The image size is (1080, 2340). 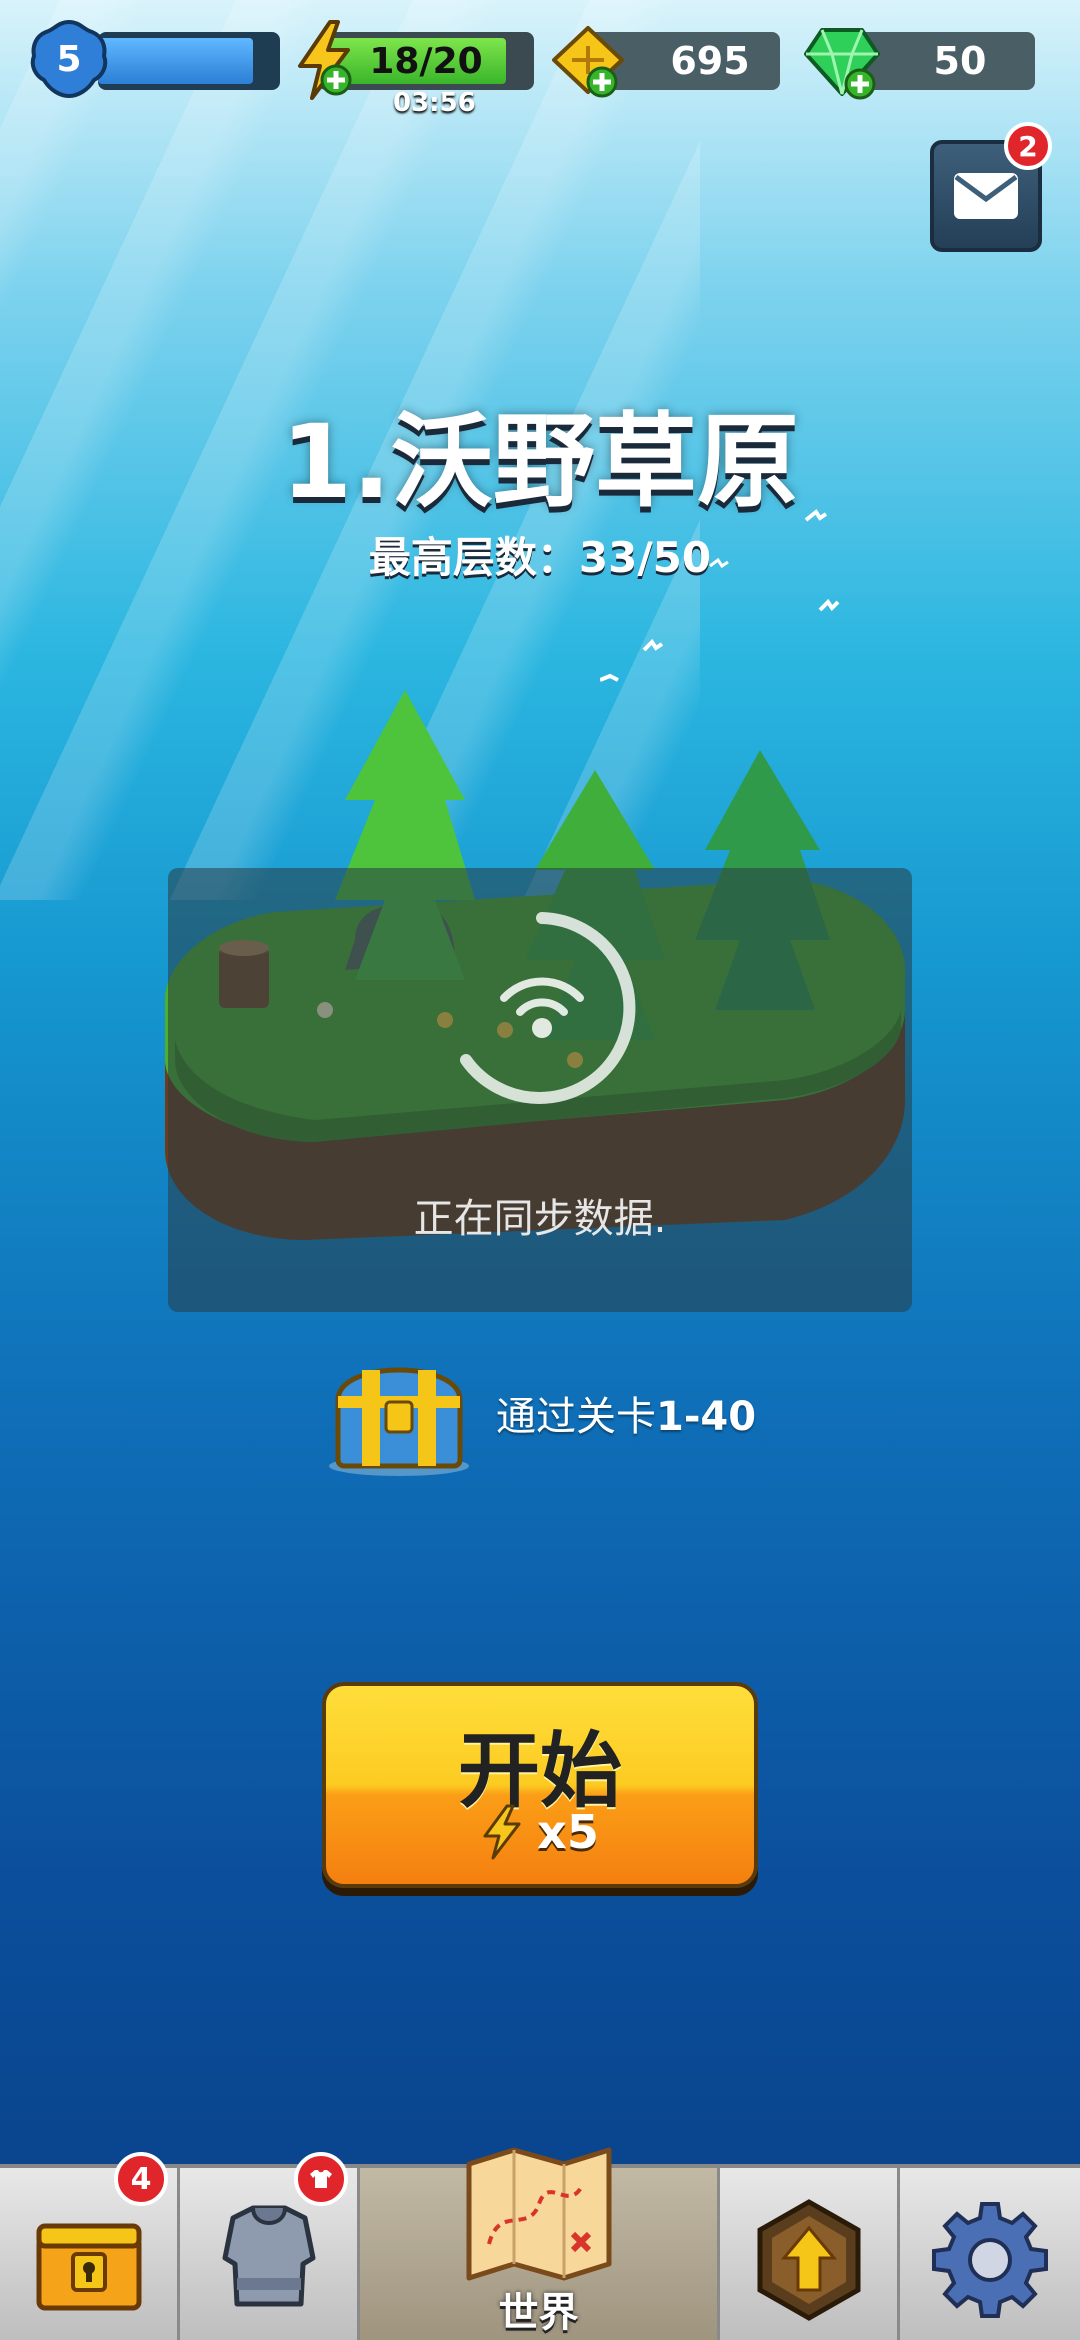 I want to click on bottom-nav: 4 世界, so click(x=540, y=2243).